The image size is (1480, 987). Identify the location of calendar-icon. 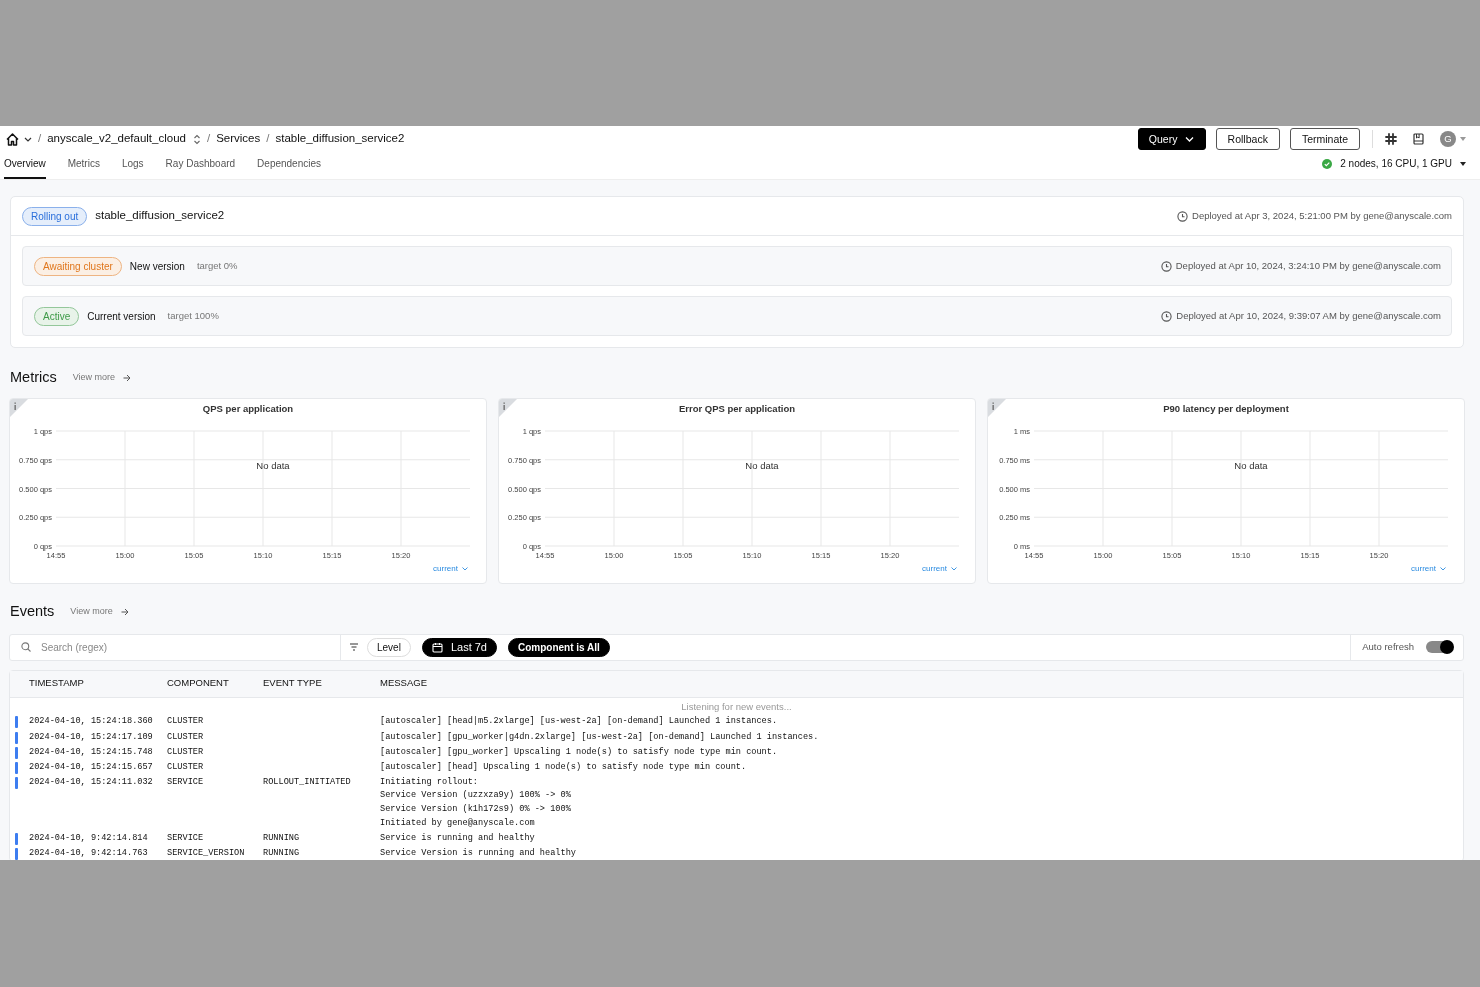
(437, 647).